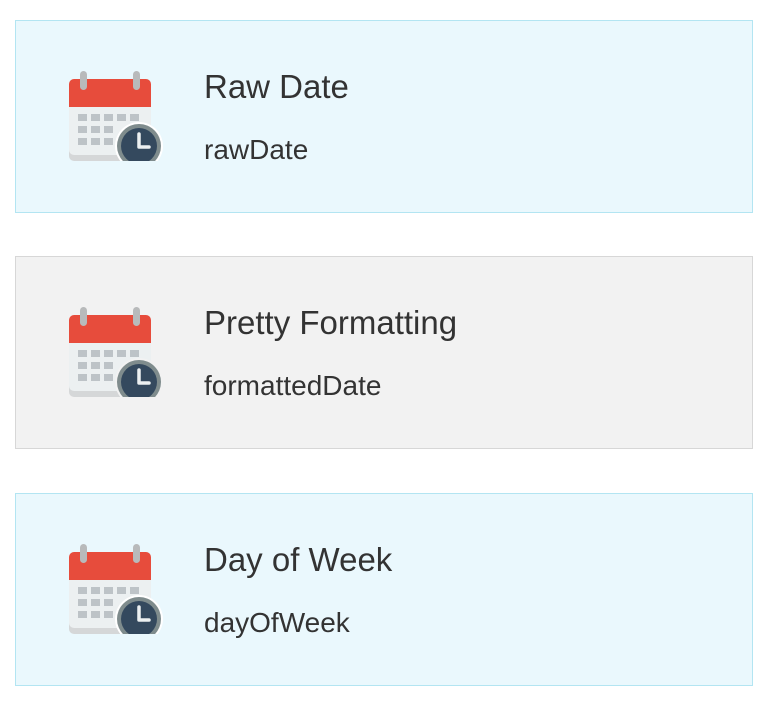 Image resolution: width=777 pixels, height=707 pixels. What do you see at coordinates (277, 622) in the screenshot?
I see `card-subtitle: dayOfWeek` at bounding box center [277, 622].